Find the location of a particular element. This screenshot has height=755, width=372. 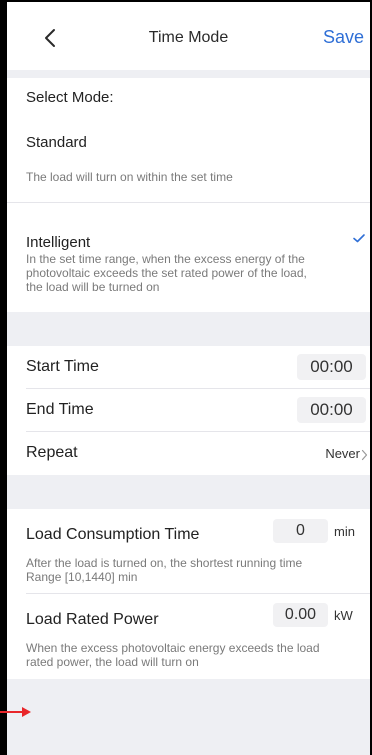

save-button: Save is located at coordinates (343, 37).